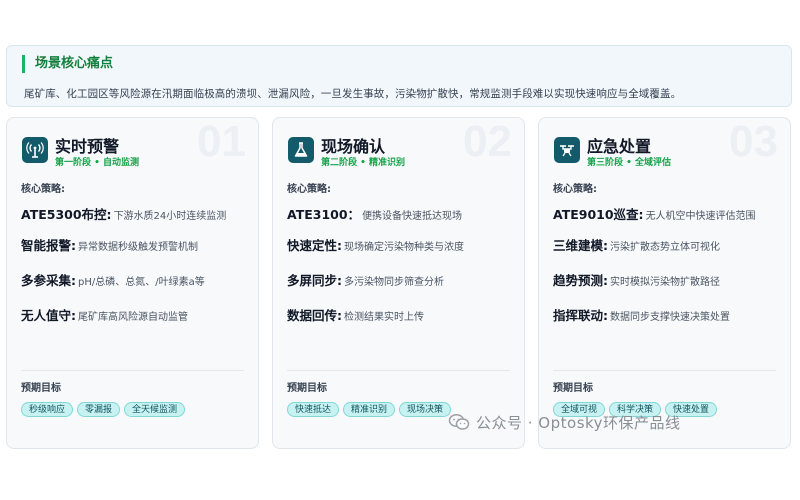 This screenshot has width=800, height=500. I want to click on strategy-key: 智能报警:, so click(48, 245).